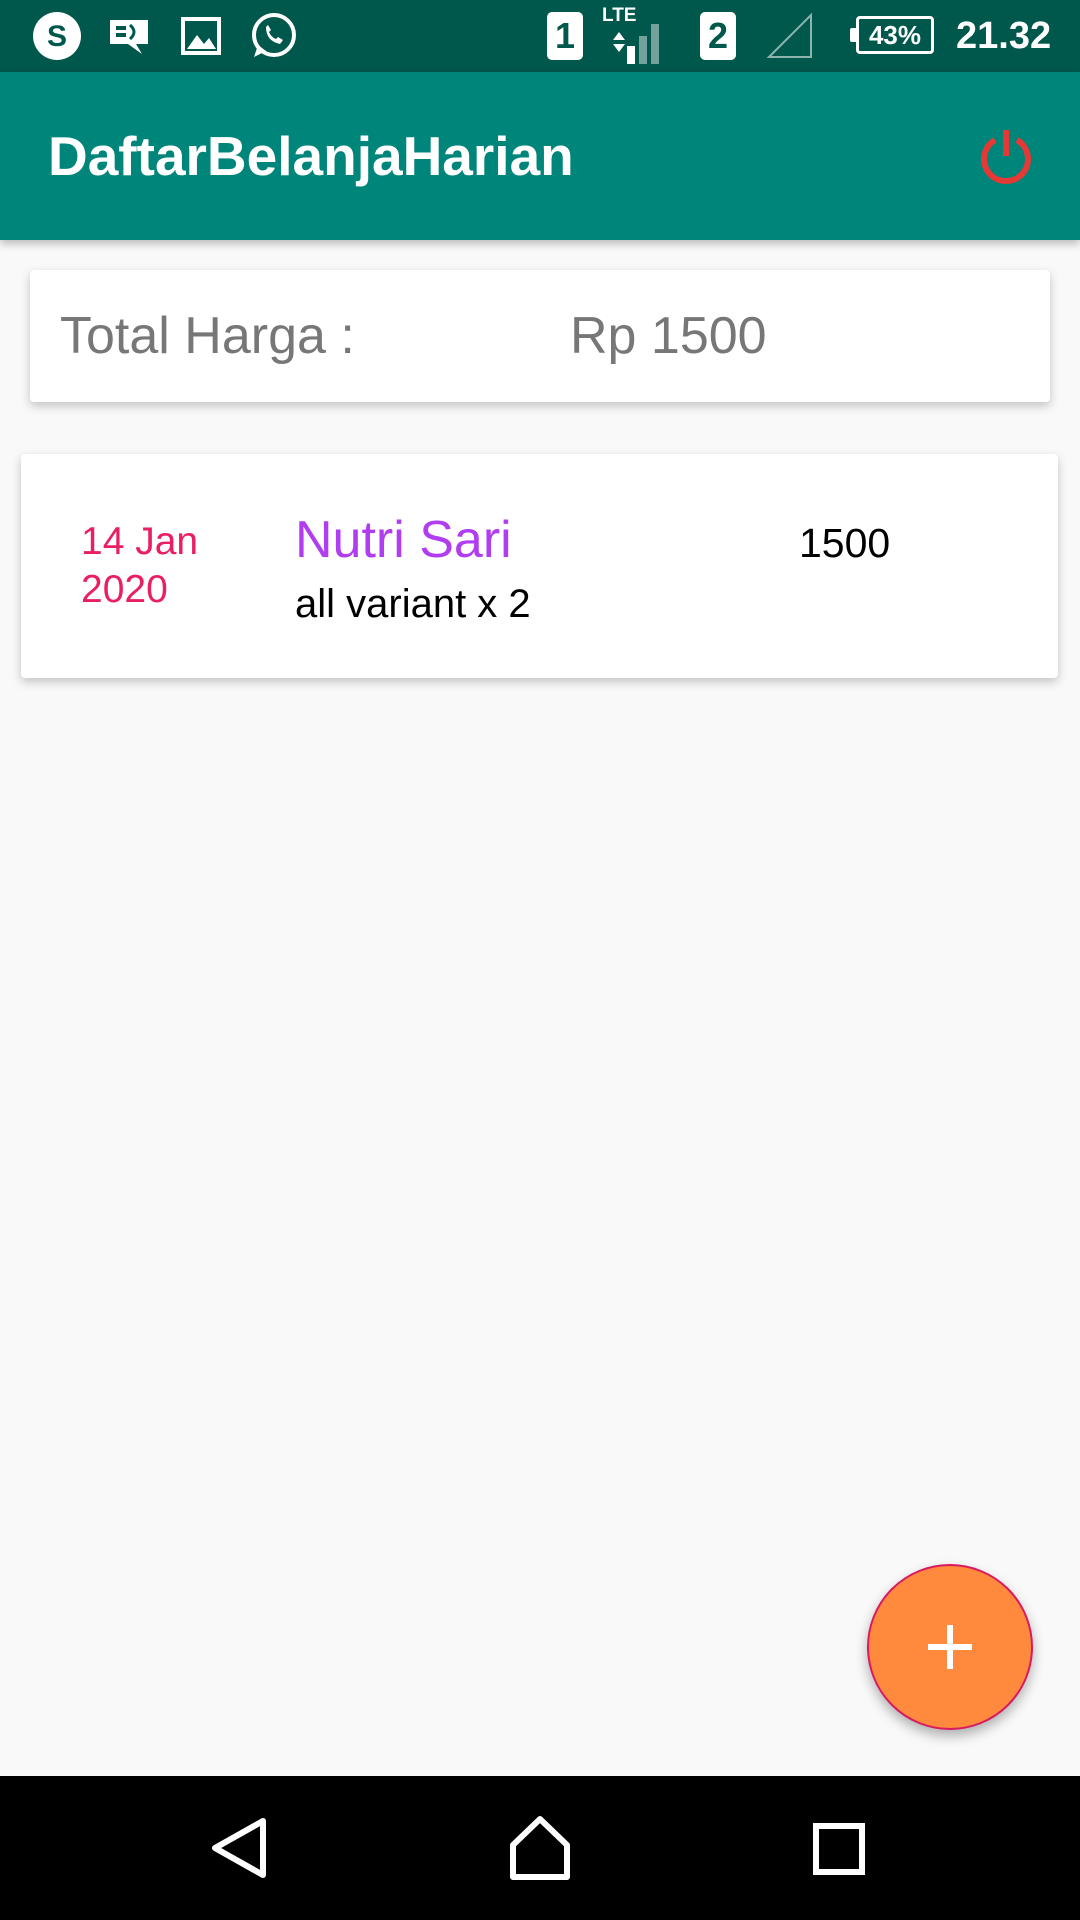  What do you see at coordinates (311, 156) in the screenshot?
I see `app-title: DaftarBelanjaHarian` at bounding box center [311, 156].